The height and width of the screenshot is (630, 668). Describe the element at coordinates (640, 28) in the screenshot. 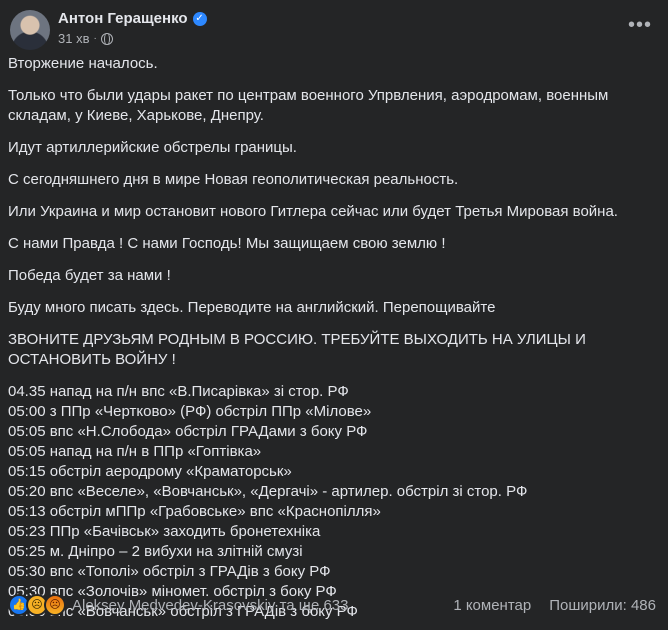

I see `more-options-icon: •••` at that location.